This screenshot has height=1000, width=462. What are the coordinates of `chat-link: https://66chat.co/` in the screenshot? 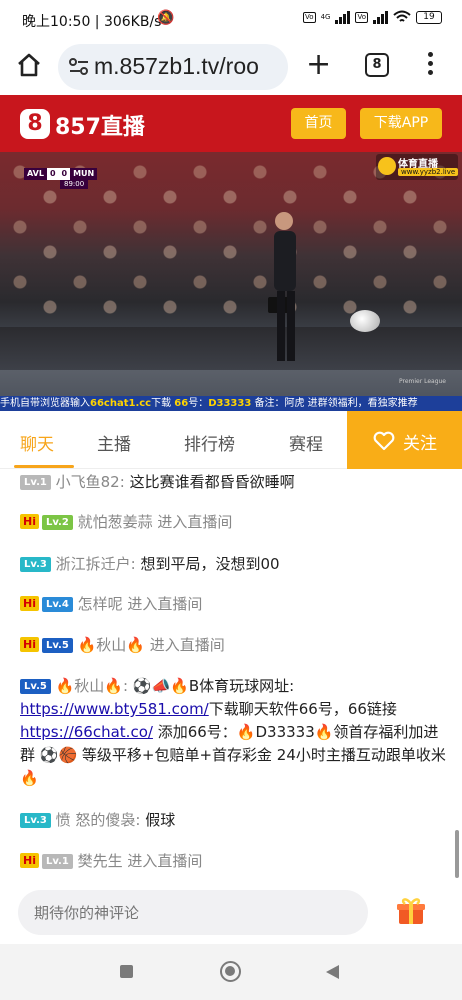 It's located at (86, 732).